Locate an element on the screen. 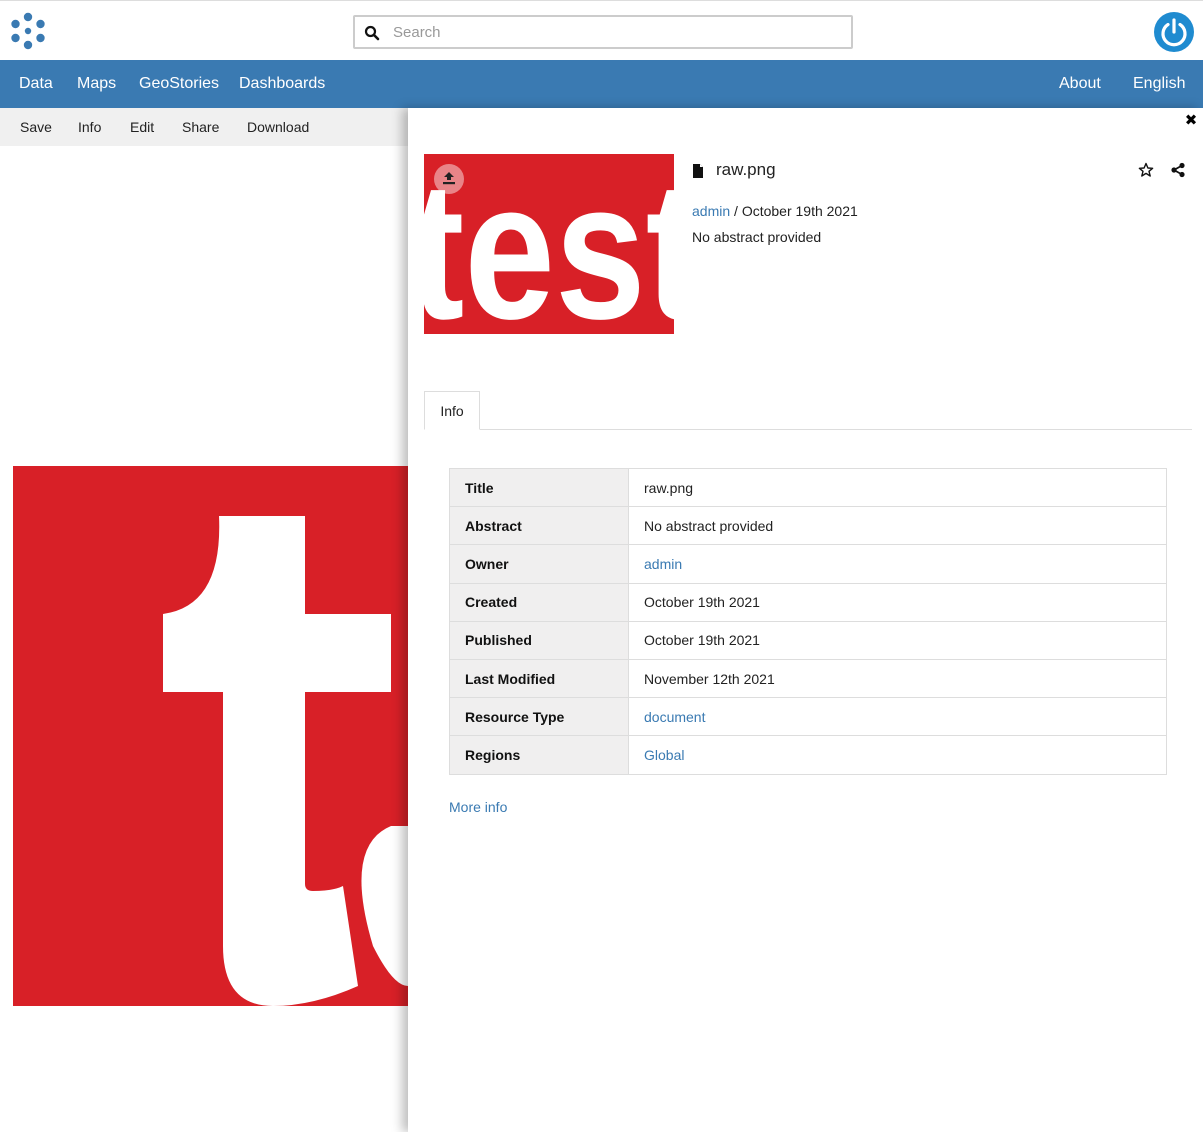  row-value-link: admin is located at coordinates (897, 564).